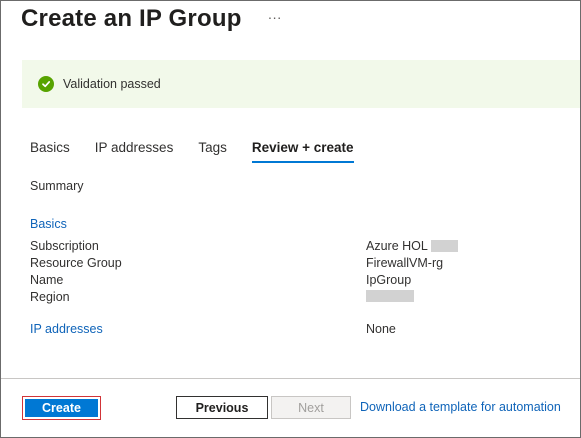 The image size is (581, 438). What do you see at coordinates (311, 407) in the screenshot?
I see `next-button: Next` at bounding box center [311, 407].